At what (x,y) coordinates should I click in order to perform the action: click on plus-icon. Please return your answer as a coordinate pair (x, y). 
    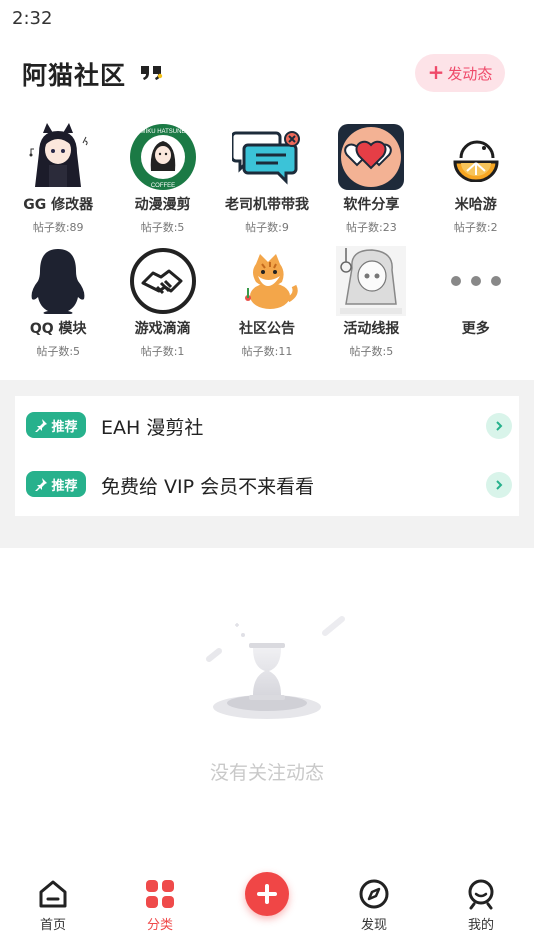
    Looking at the image, I should click on (267, 894).